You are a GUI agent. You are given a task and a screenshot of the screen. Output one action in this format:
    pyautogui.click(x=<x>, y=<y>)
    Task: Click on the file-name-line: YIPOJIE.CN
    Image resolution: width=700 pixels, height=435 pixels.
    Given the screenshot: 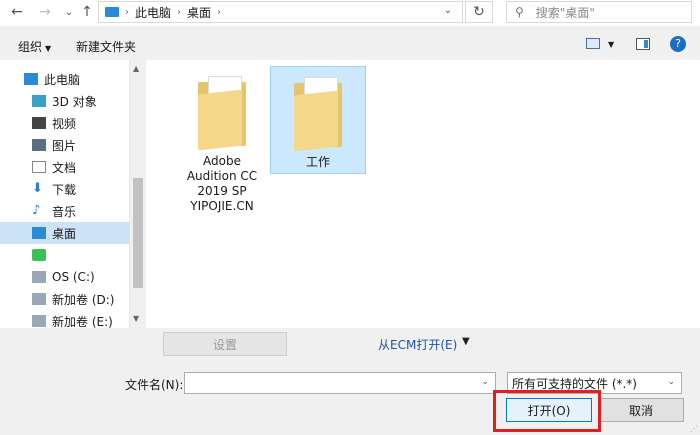 What is the action you would take?
    pyautogui.click(x=222, y=206)
    